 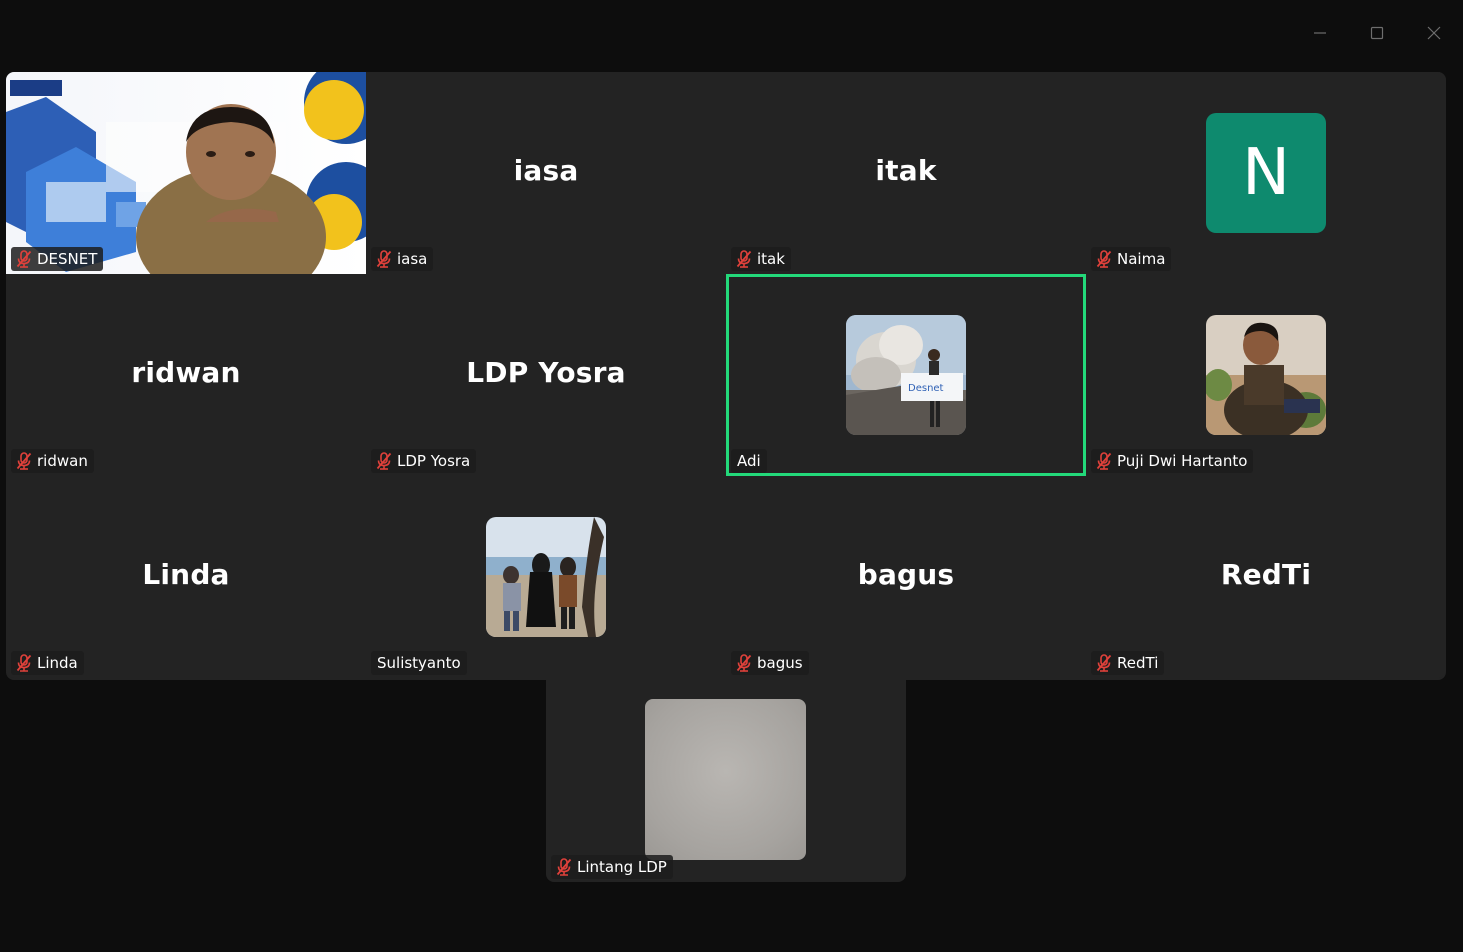 I want to click on participant-label: Puji Dwi Hartanto, so click(x=1172, y=461).